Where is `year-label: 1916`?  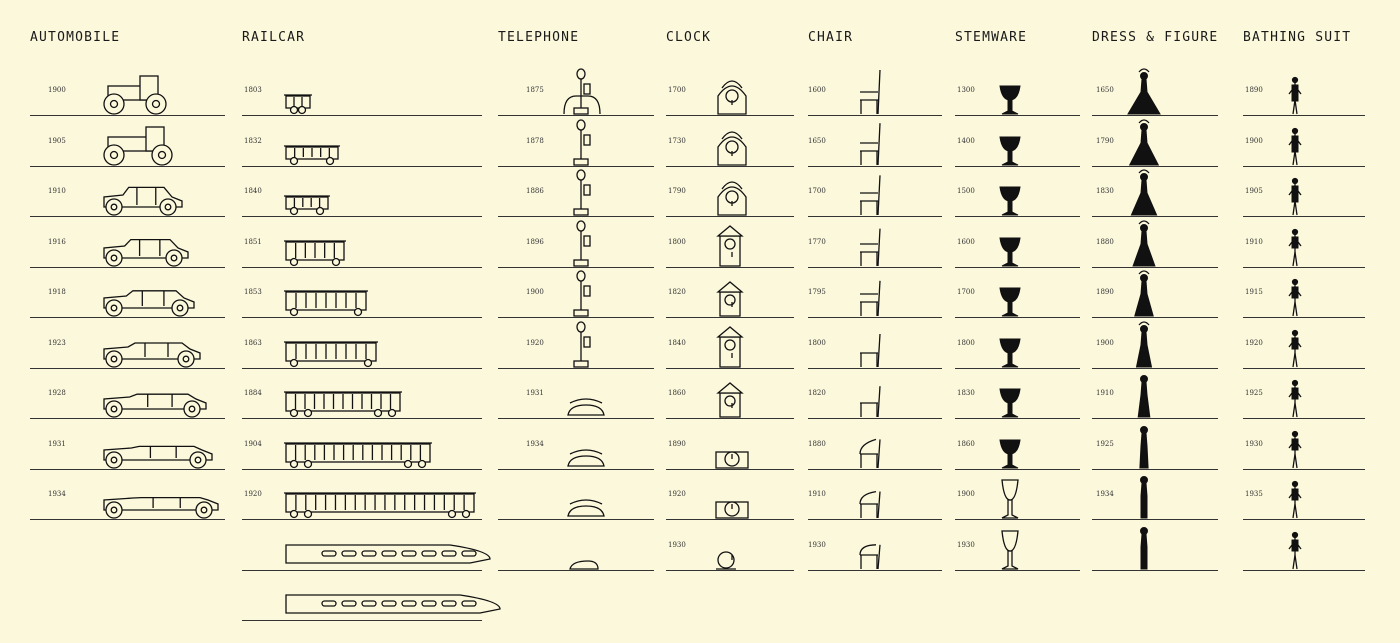 year-label: 1916 is located at coordinates (57, 241).